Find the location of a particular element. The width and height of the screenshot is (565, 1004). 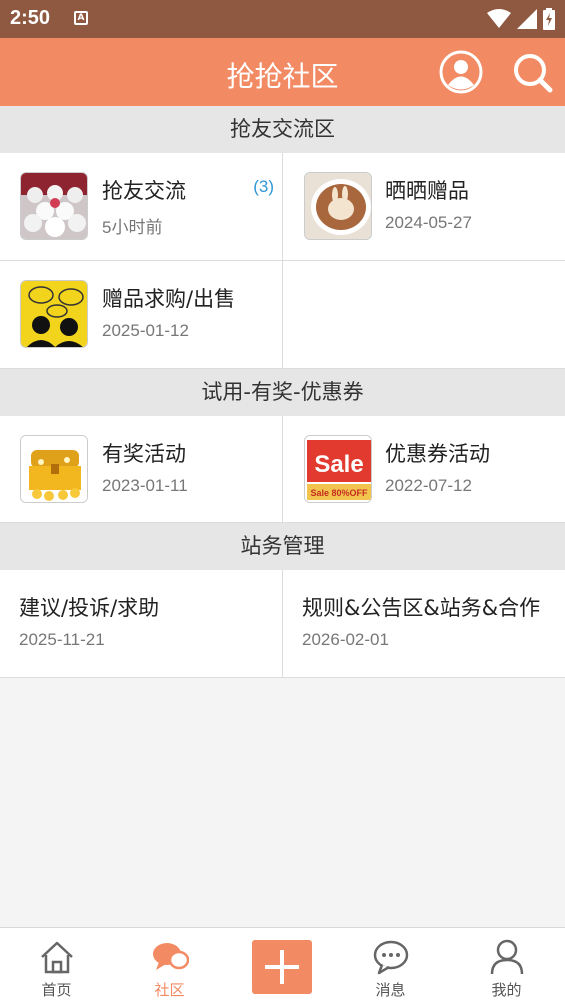

forum-date: 2025-01-12 is located at coordinates (145, 330).